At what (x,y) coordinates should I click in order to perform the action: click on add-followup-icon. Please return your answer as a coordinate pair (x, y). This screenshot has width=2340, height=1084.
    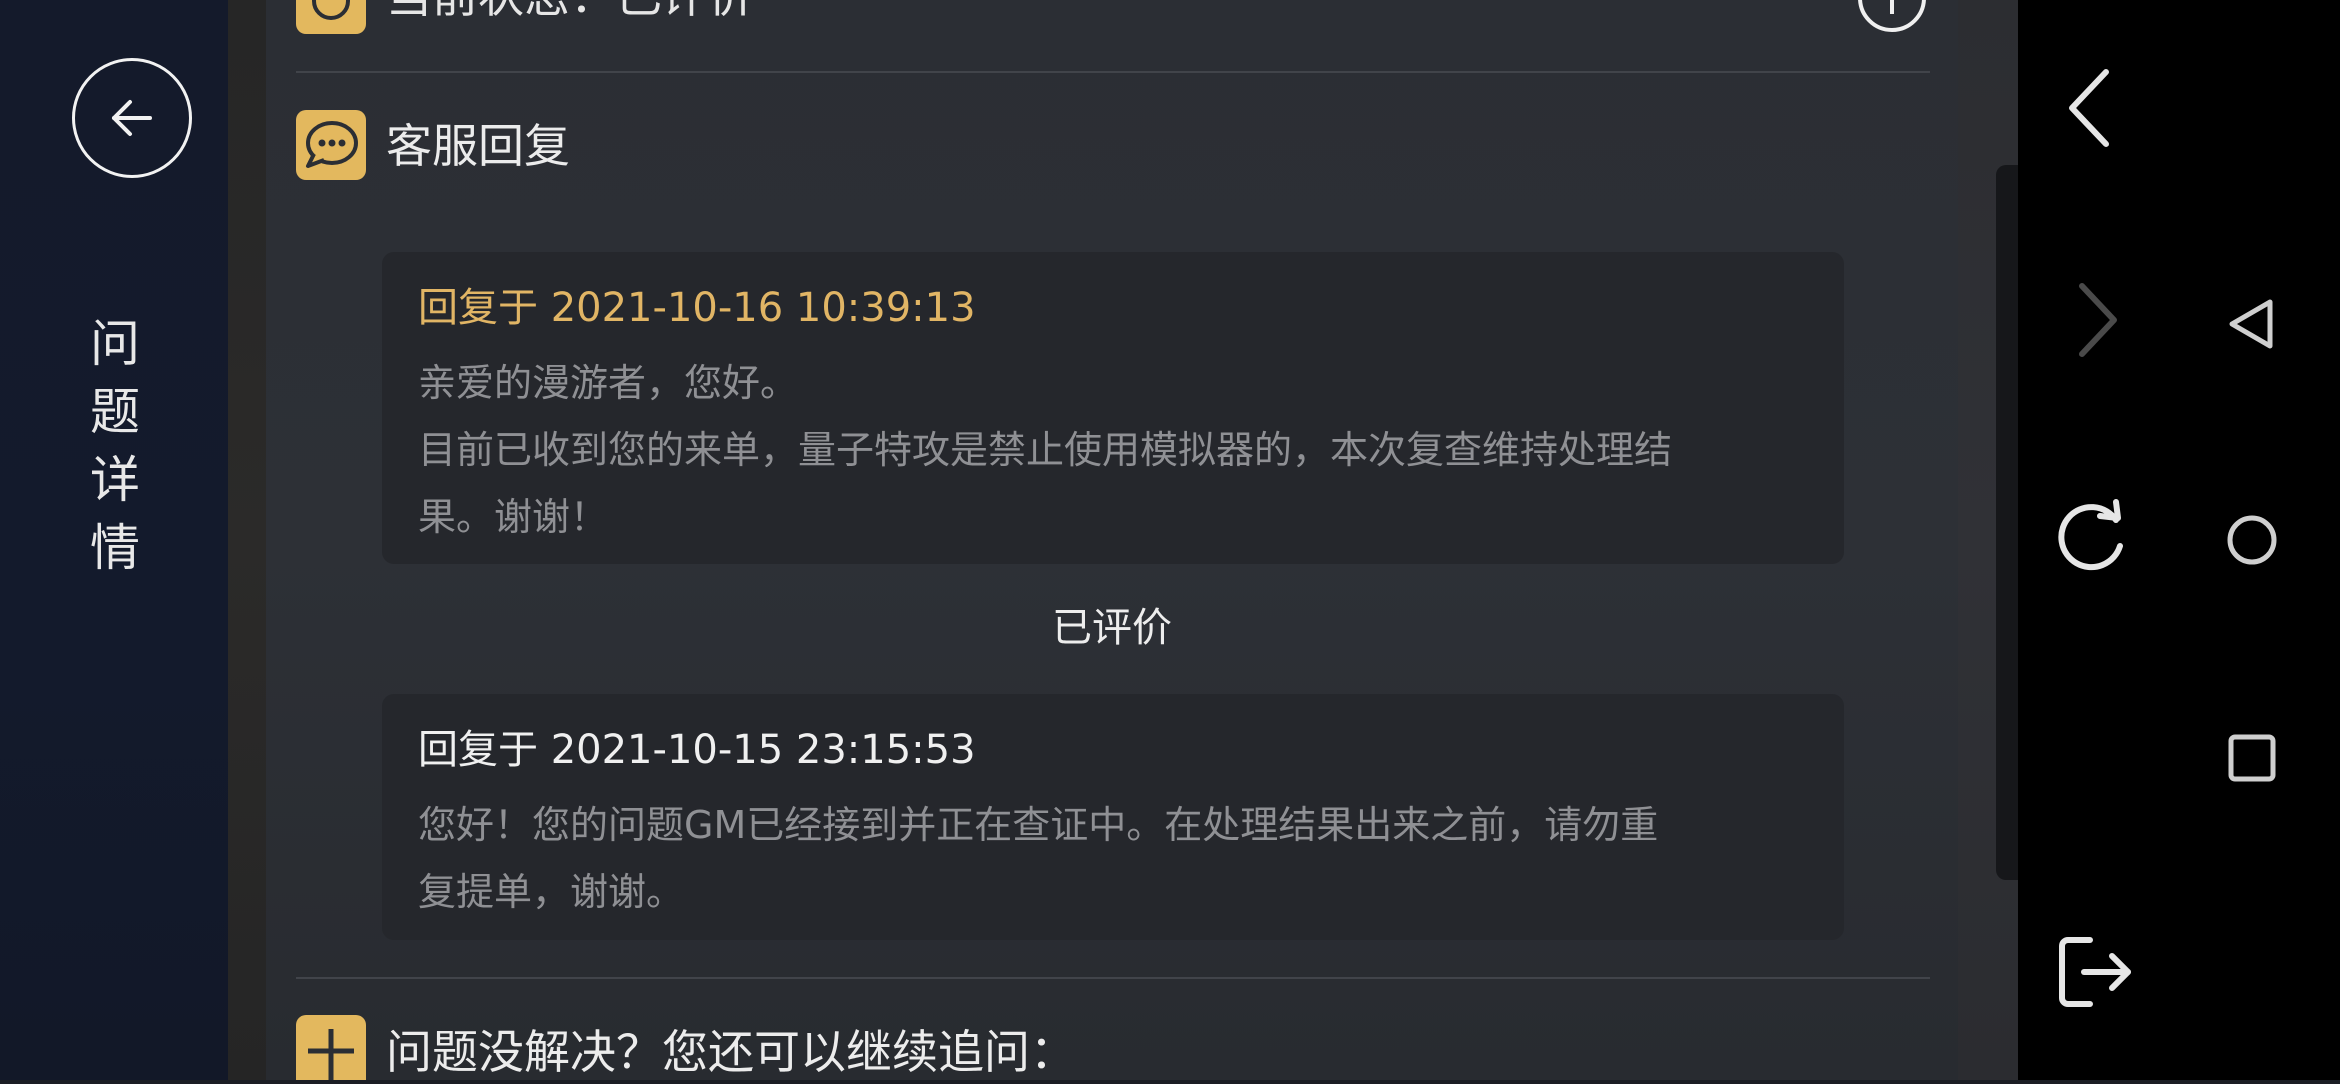
    Looking at the image, I should click on (331, 1047).